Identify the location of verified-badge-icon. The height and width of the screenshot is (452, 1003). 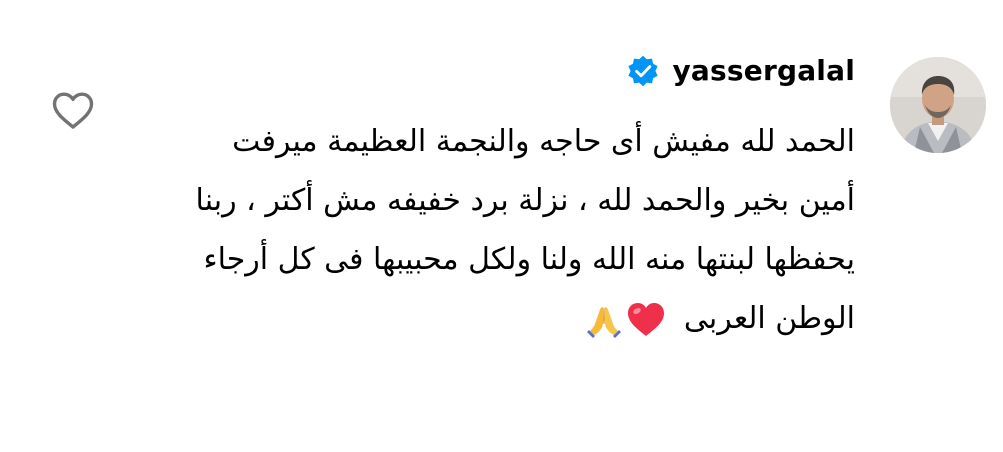
(643, 71).